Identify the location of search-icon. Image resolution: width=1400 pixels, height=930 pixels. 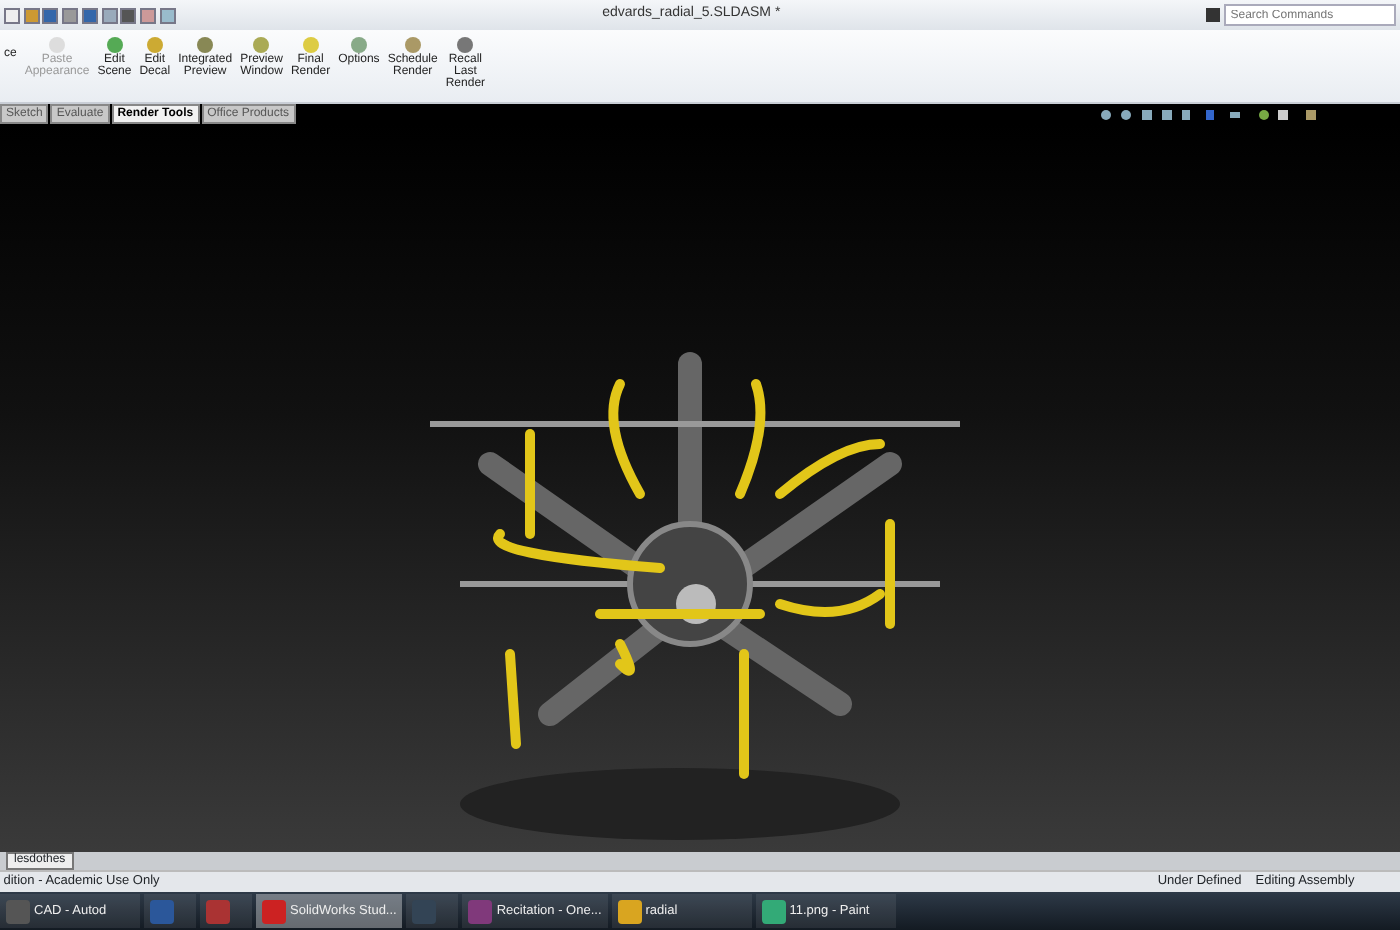
(1213, 15).